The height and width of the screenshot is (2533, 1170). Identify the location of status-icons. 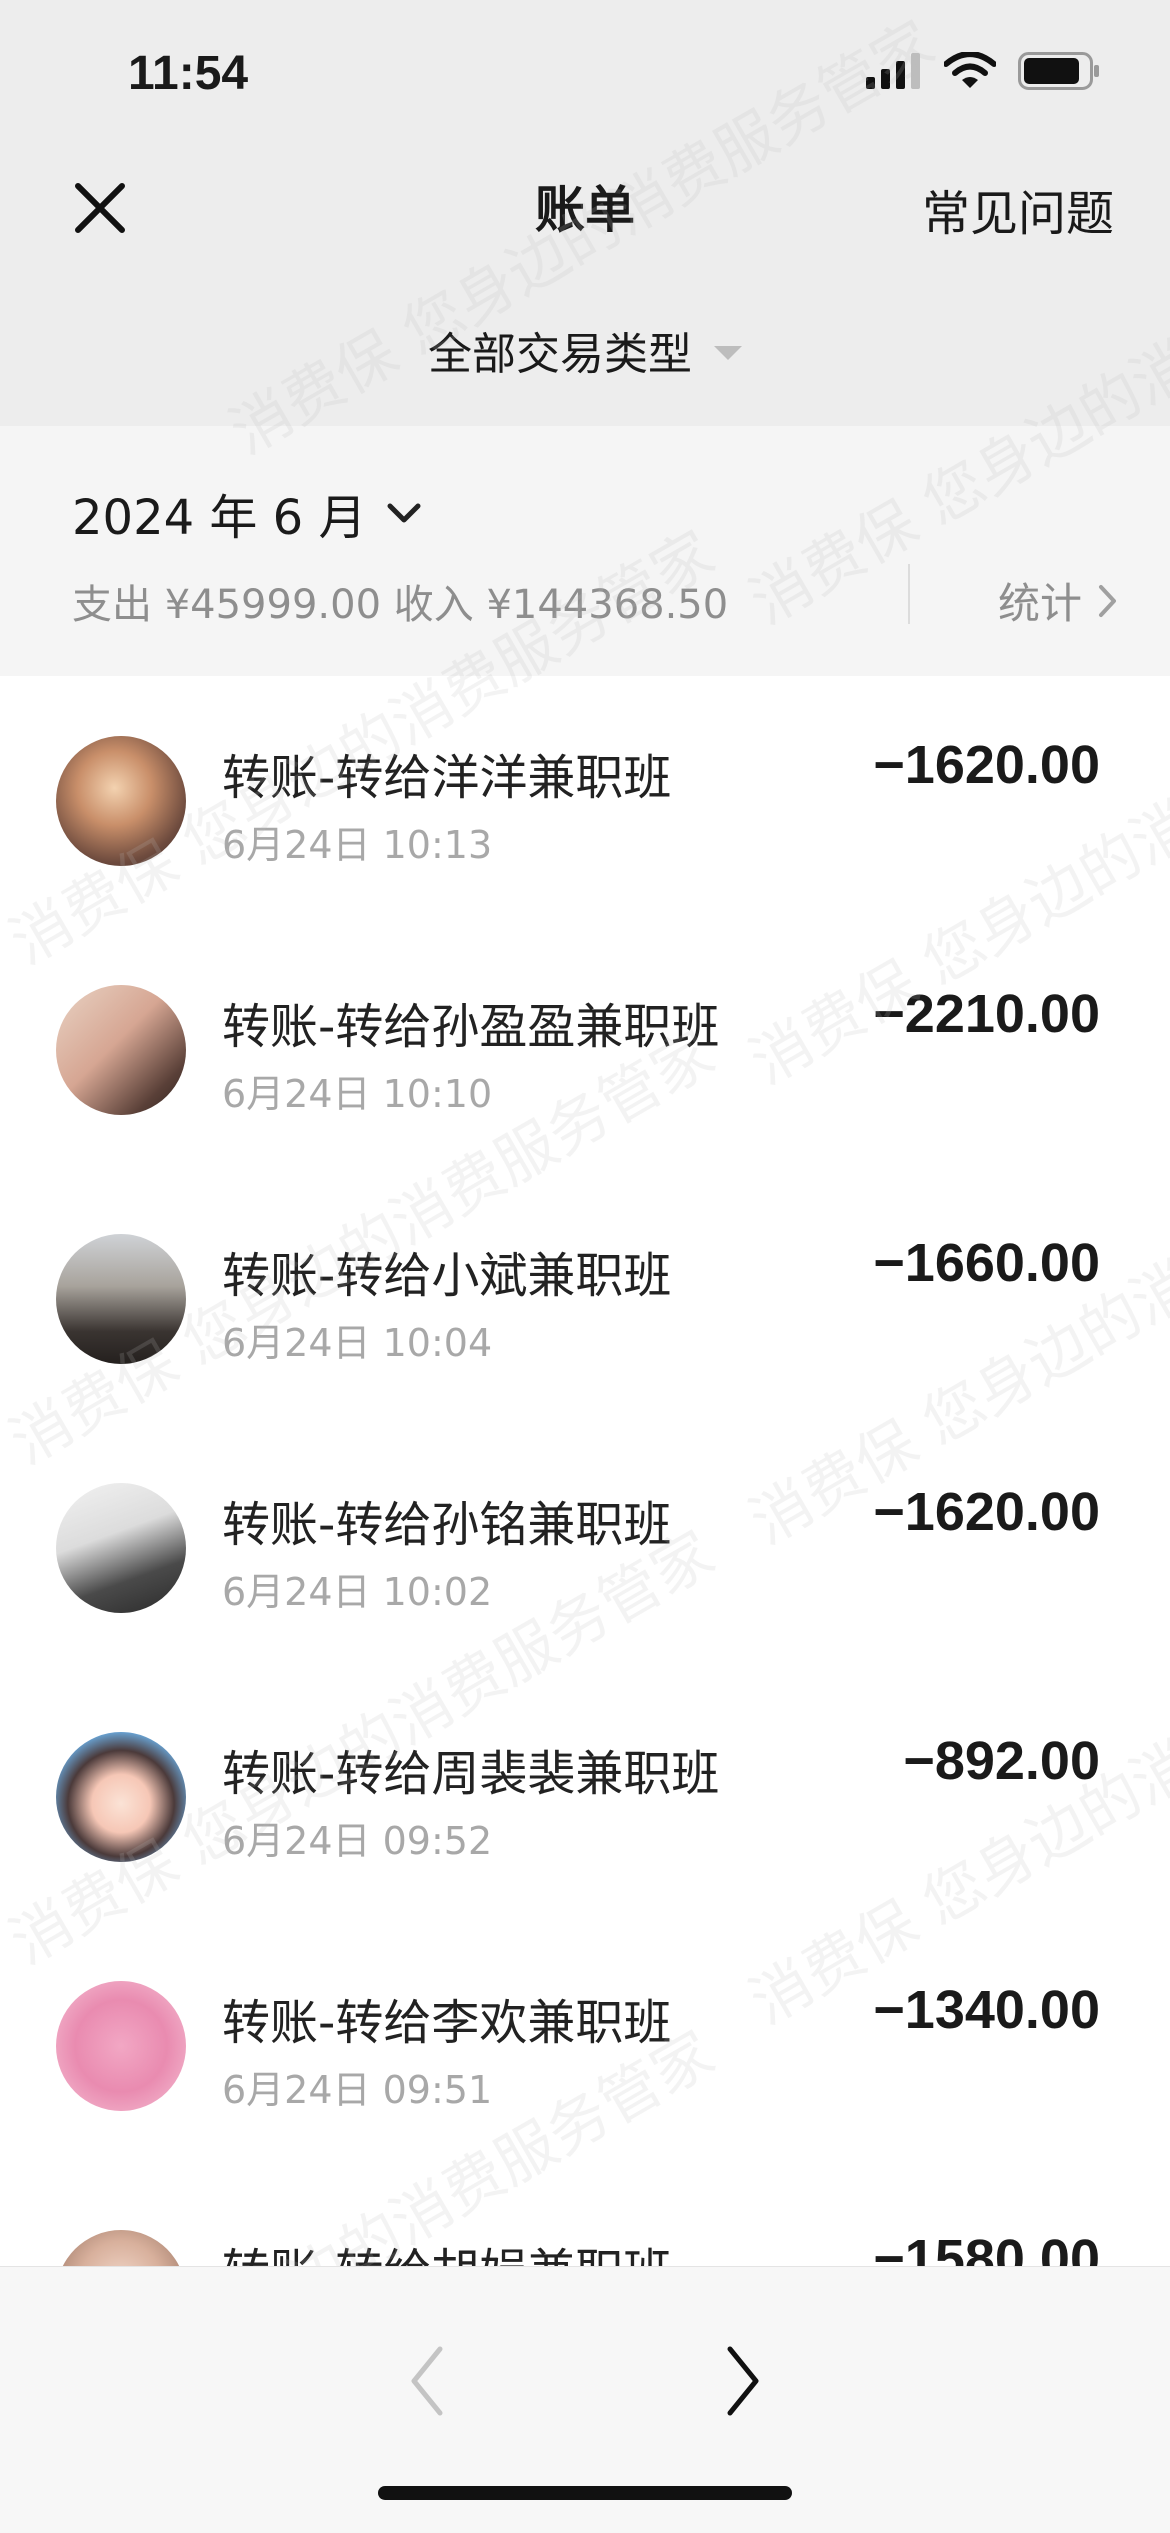
(983, 71).